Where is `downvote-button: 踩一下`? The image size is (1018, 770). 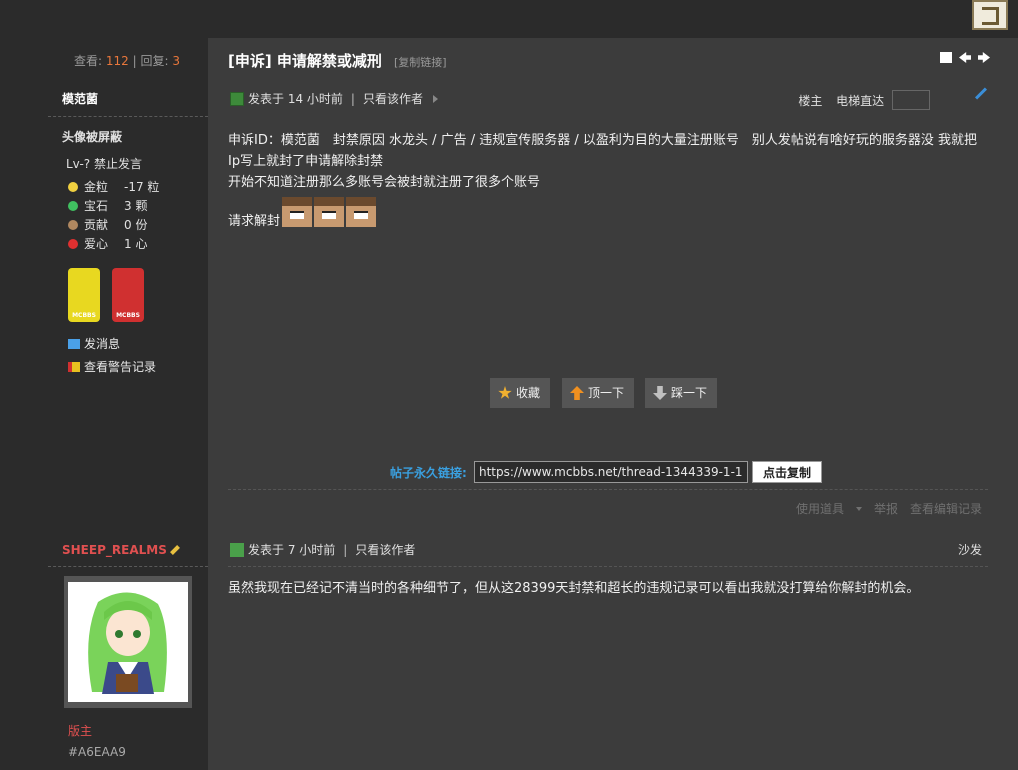 downvote-button: 踩一下 is located at coordinates (681, 393).